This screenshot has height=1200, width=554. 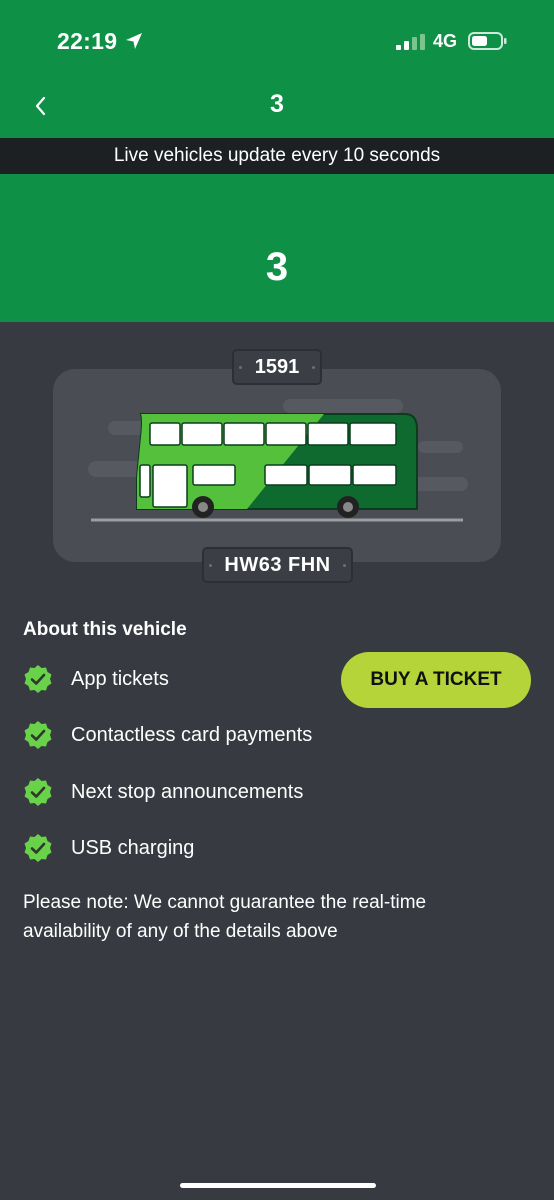 I want to click on live-update-banner: Live vehicles update every 10 seconds, so click(x=277, y=156).